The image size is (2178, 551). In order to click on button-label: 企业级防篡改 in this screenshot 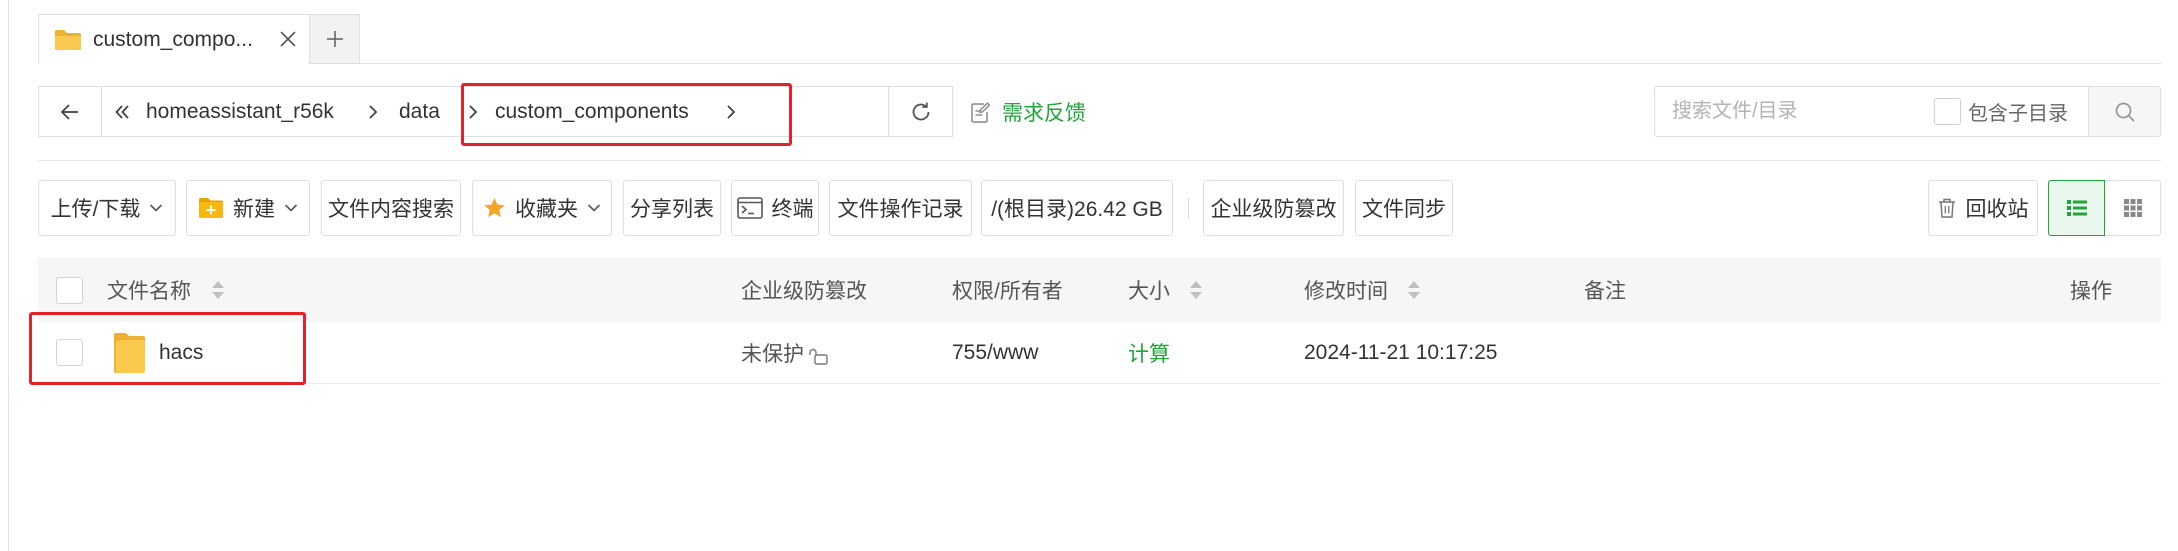, I will do `click(1273, 209)`.